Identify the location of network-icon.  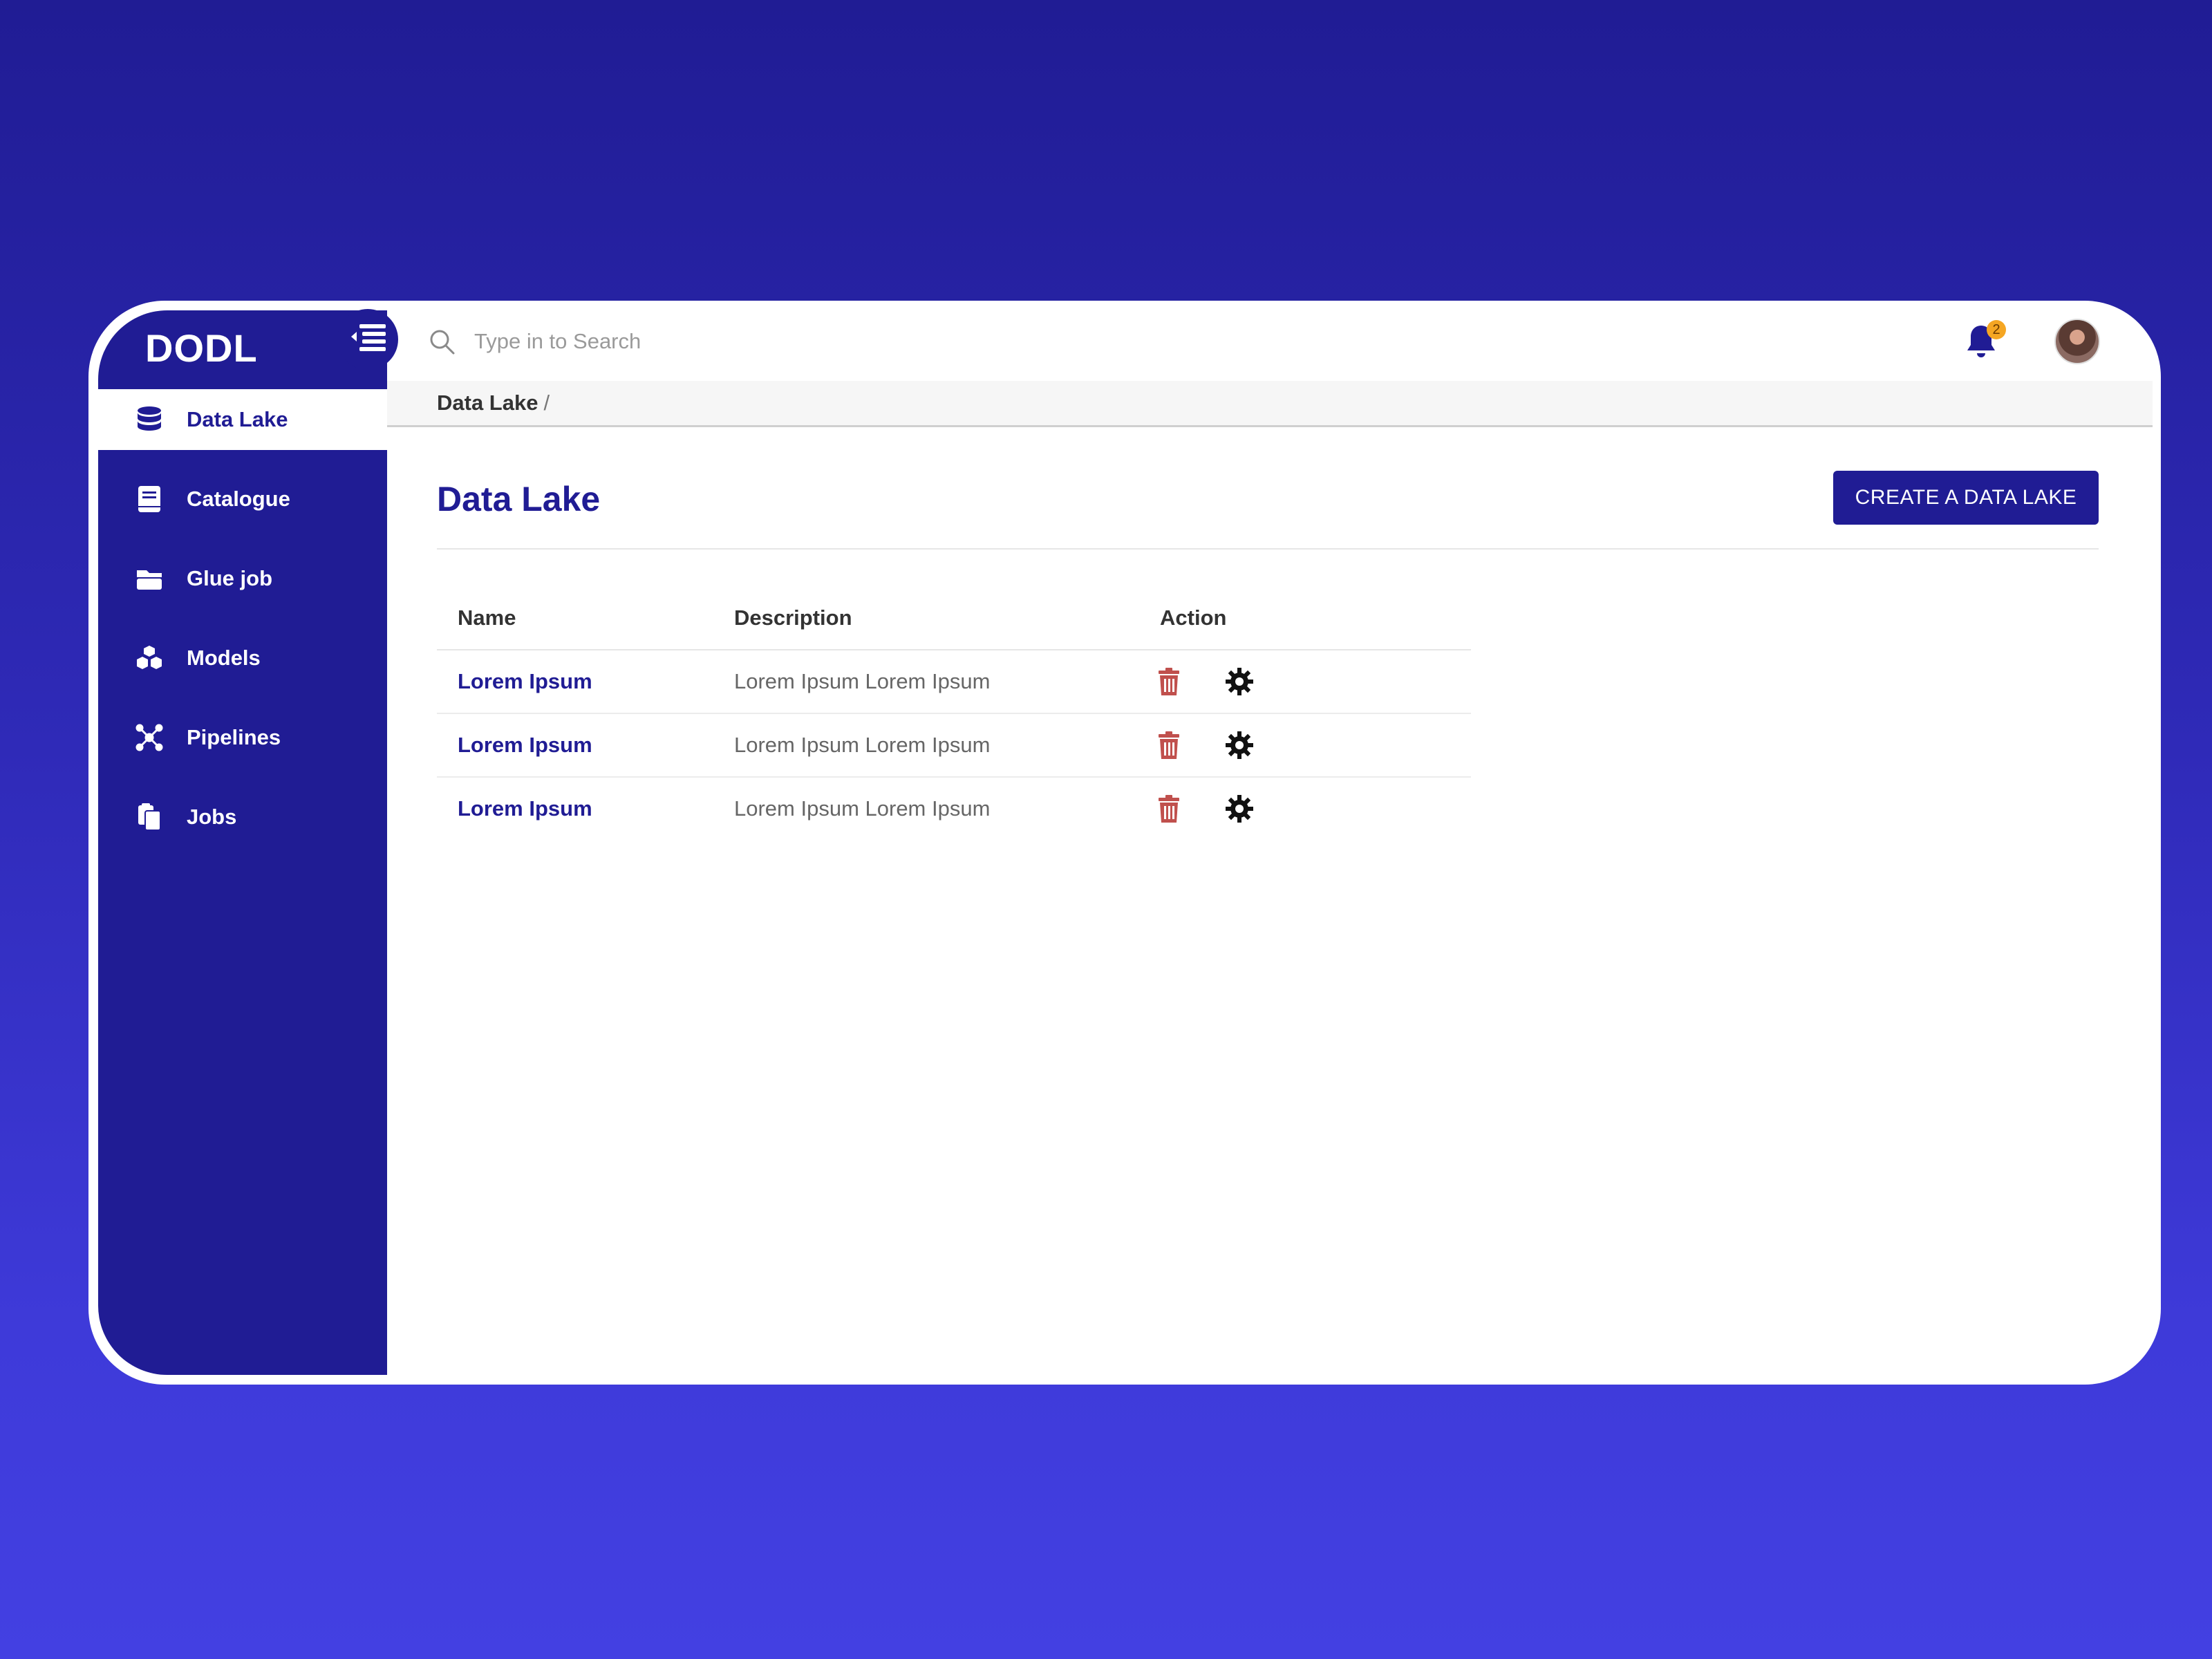
(150, 737).